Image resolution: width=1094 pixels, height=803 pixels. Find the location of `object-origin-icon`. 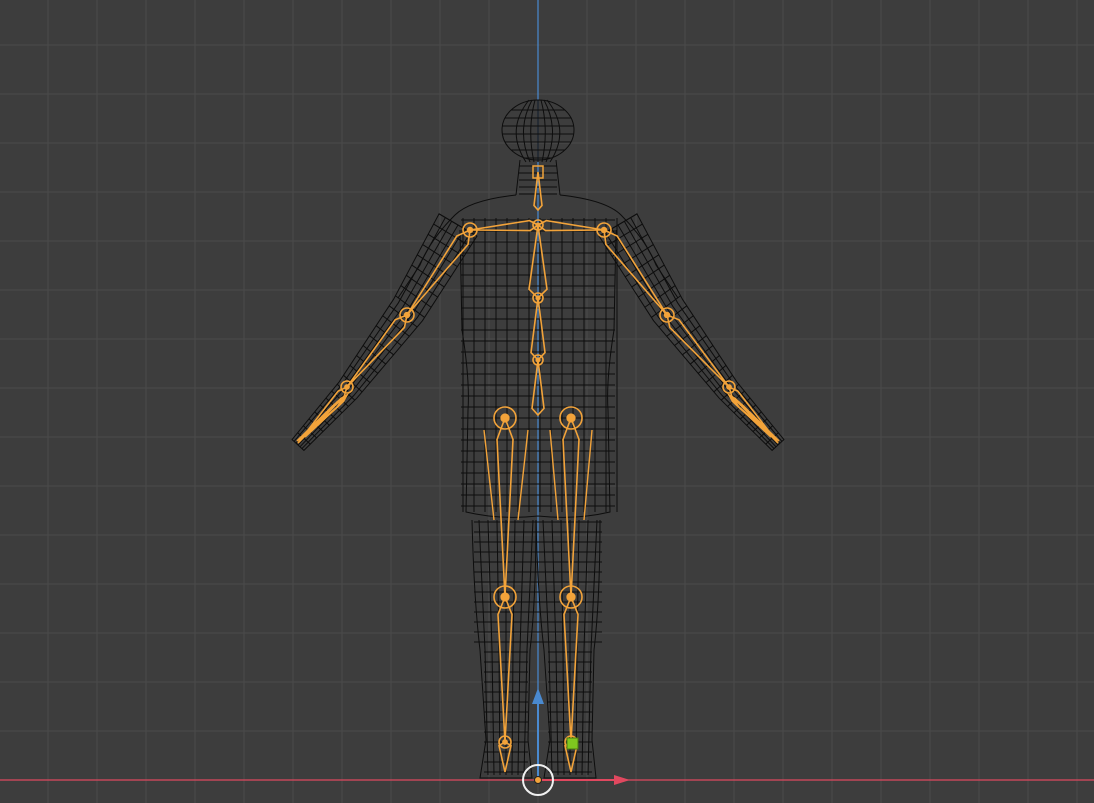

object-origin-icon is located at coordinates (538, 780).